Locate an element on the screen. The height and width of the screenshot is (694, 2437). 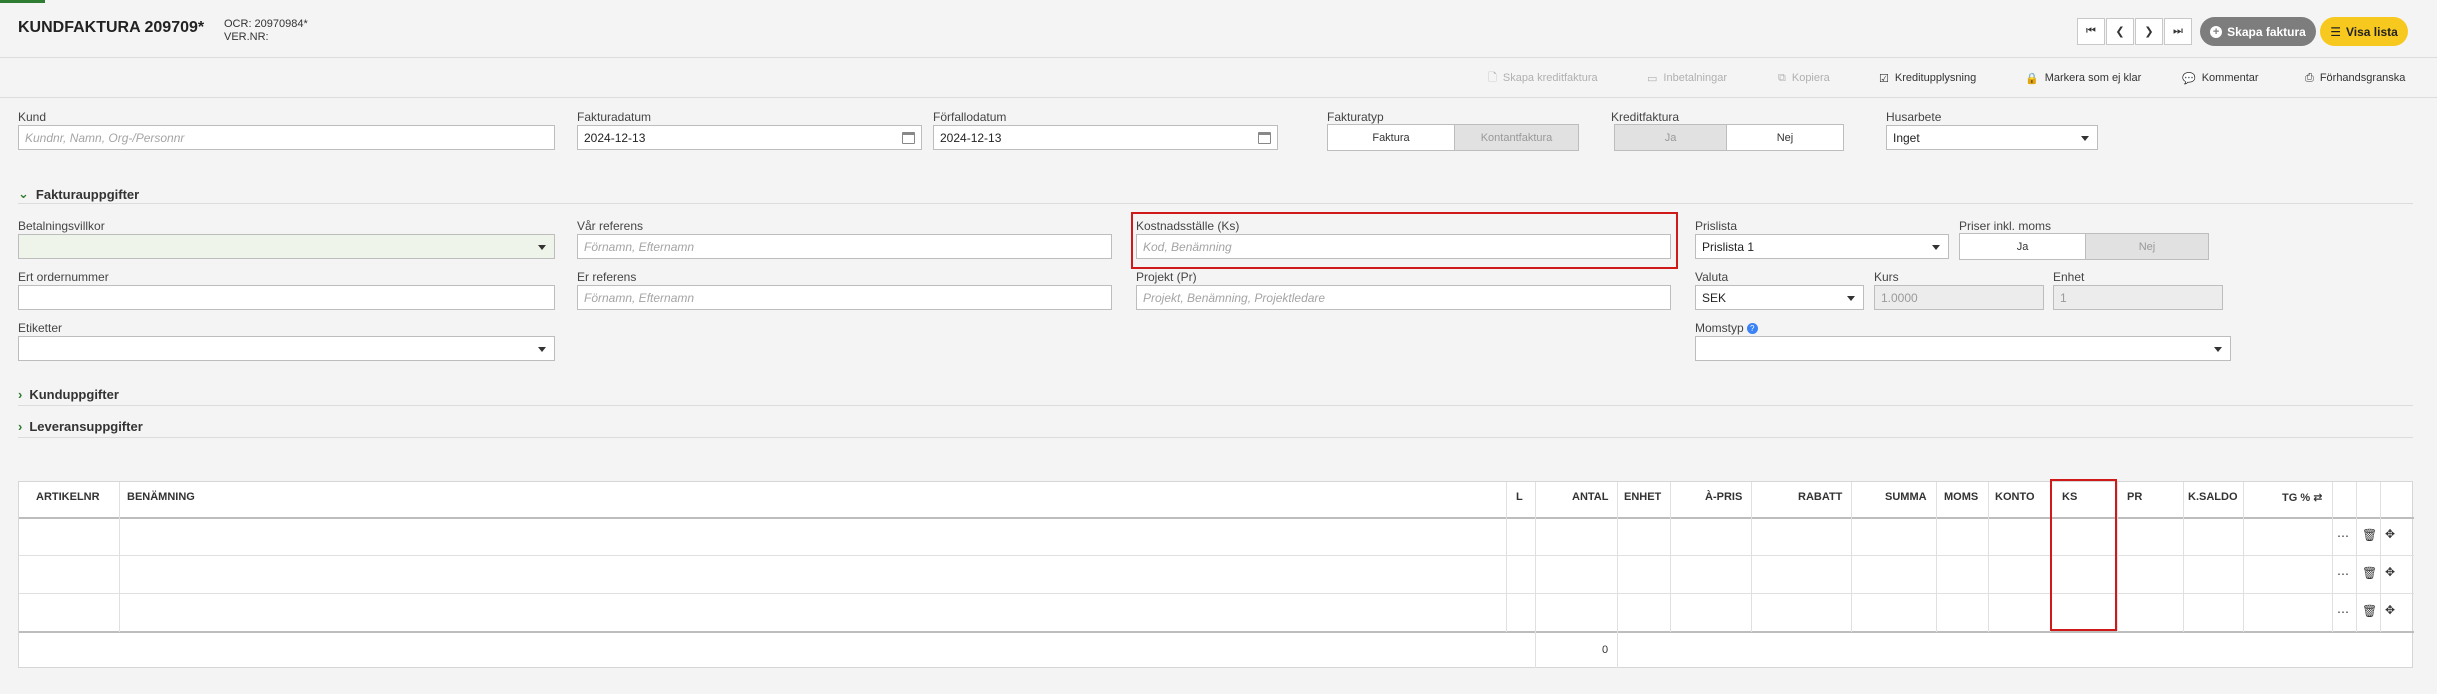
version-number: VER.NR: is located at coordinates (246, 37).